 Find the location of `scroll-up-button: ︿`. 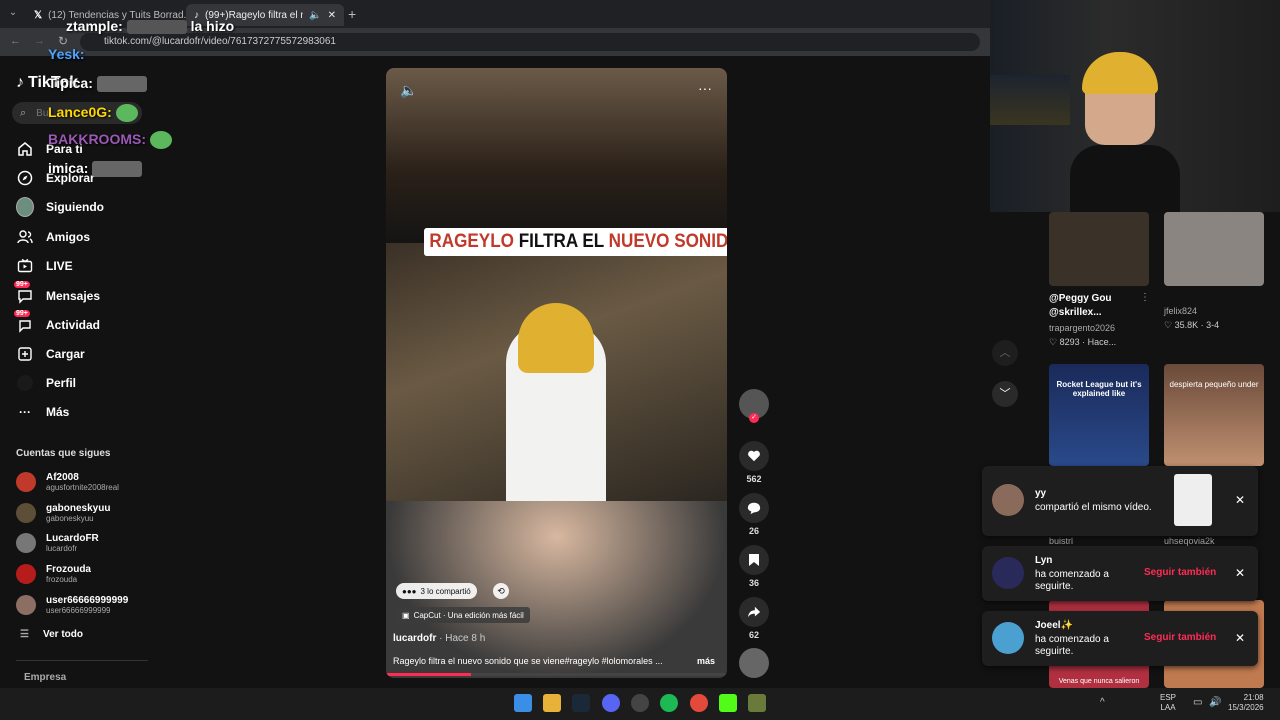

scroll-up-button: ︿ is located at coordinates (1005, 353).